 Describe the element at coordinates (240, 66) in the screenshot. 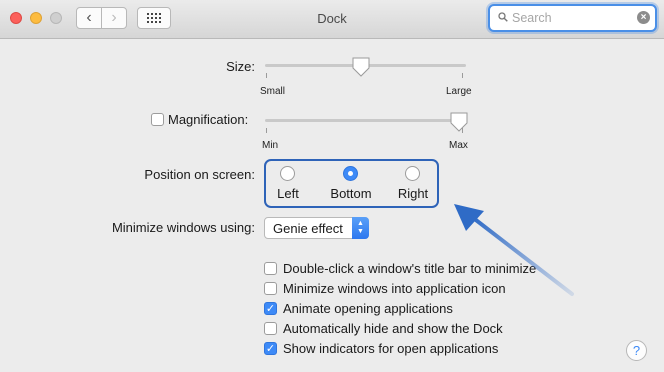

I see `size-label: Size:` at that location.